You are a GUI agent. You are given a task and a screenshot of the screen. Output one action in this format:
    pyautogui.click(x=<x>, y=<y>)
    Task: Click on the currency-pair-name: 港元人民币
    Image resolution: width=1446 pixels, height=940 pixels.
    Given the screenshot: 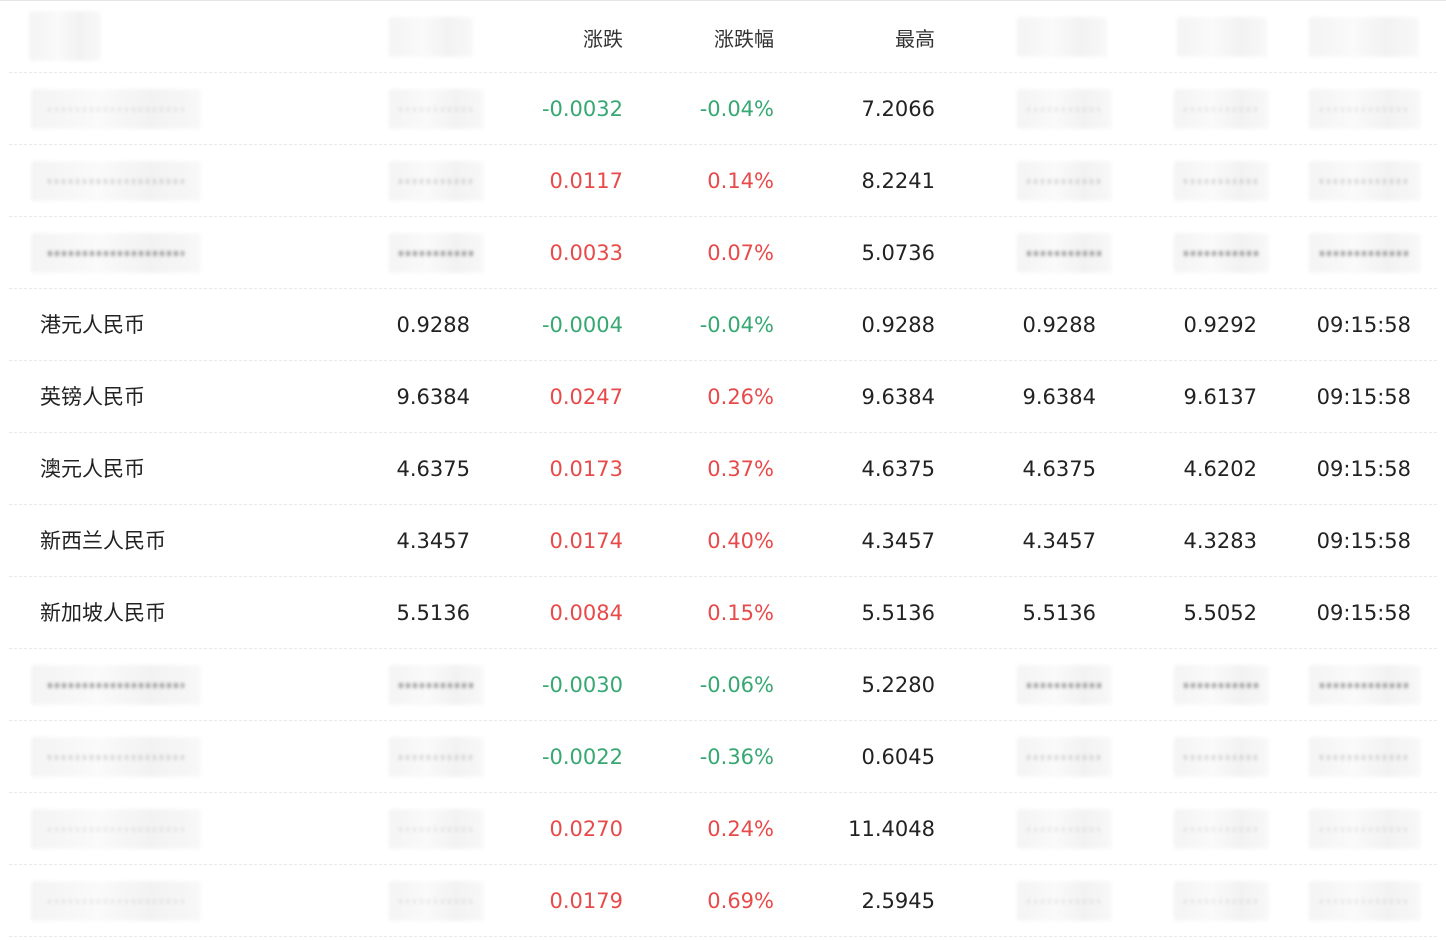 What is the action you would take?
    pyautogui.click(x=155, y=325)
    